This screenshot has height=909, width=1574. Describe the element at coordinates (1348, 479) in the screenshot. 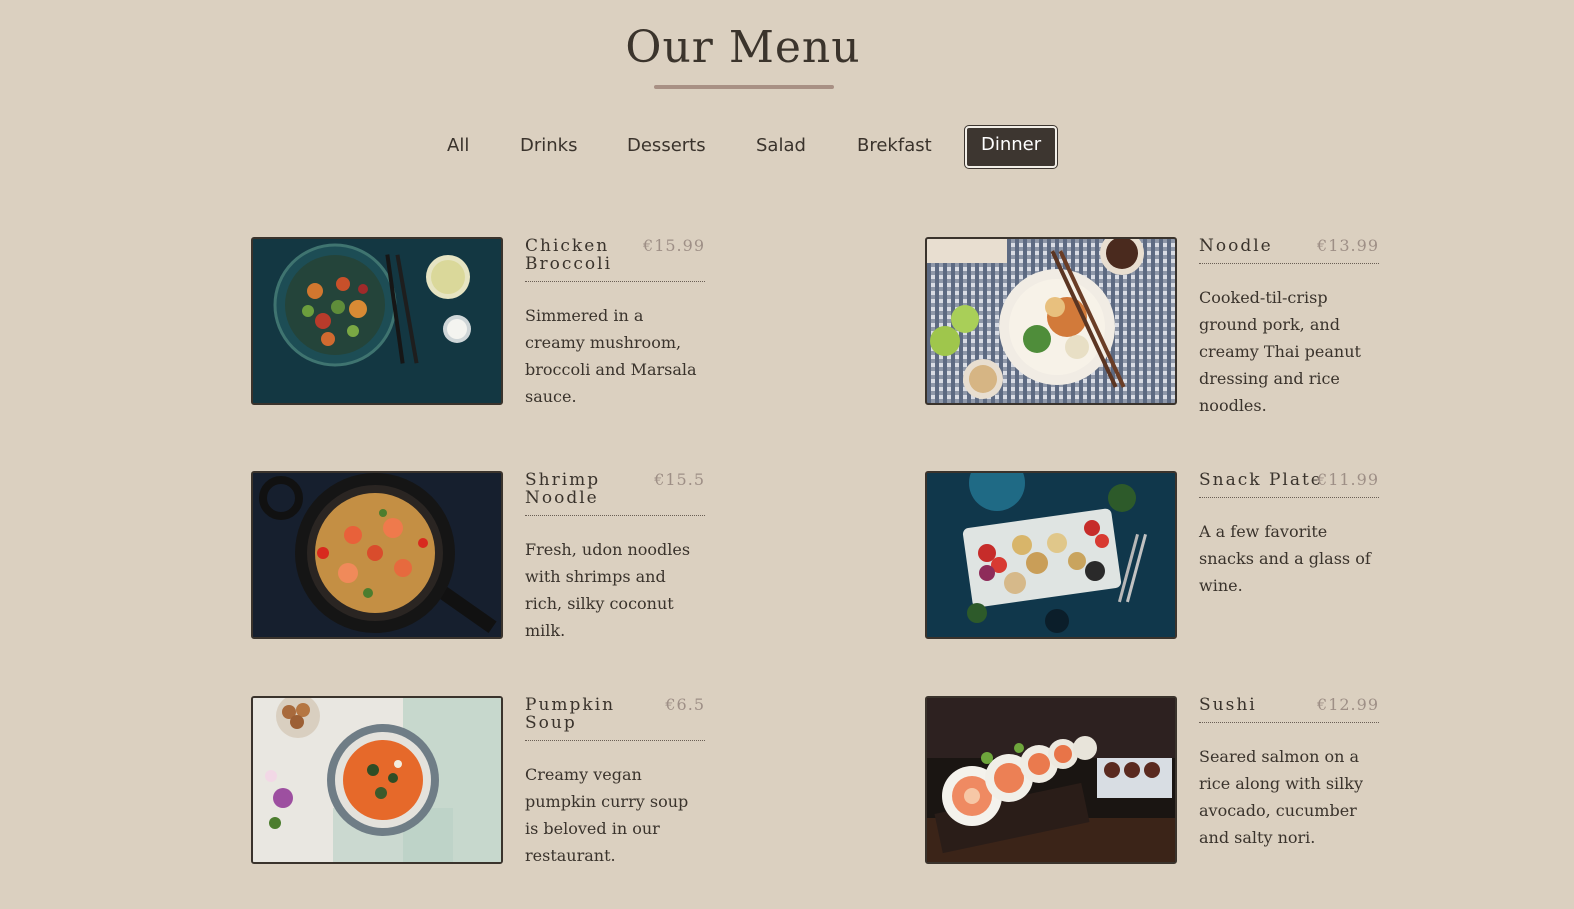

I see `item-price: €11.99` at that location.